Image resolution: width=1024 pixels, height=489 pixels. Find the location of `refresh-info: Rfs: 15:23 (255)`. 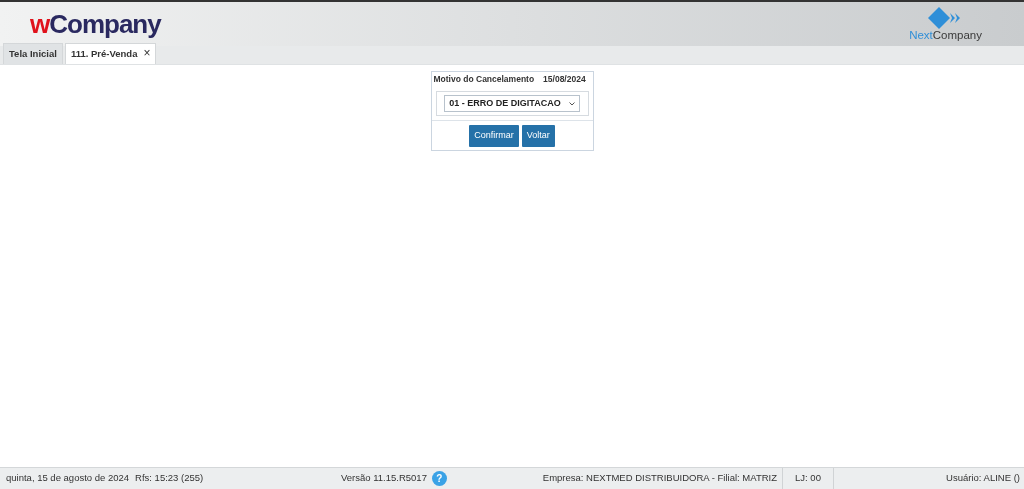

refresh-info: Rfs: 15:23 (255) is located at coordinates (169, 478).